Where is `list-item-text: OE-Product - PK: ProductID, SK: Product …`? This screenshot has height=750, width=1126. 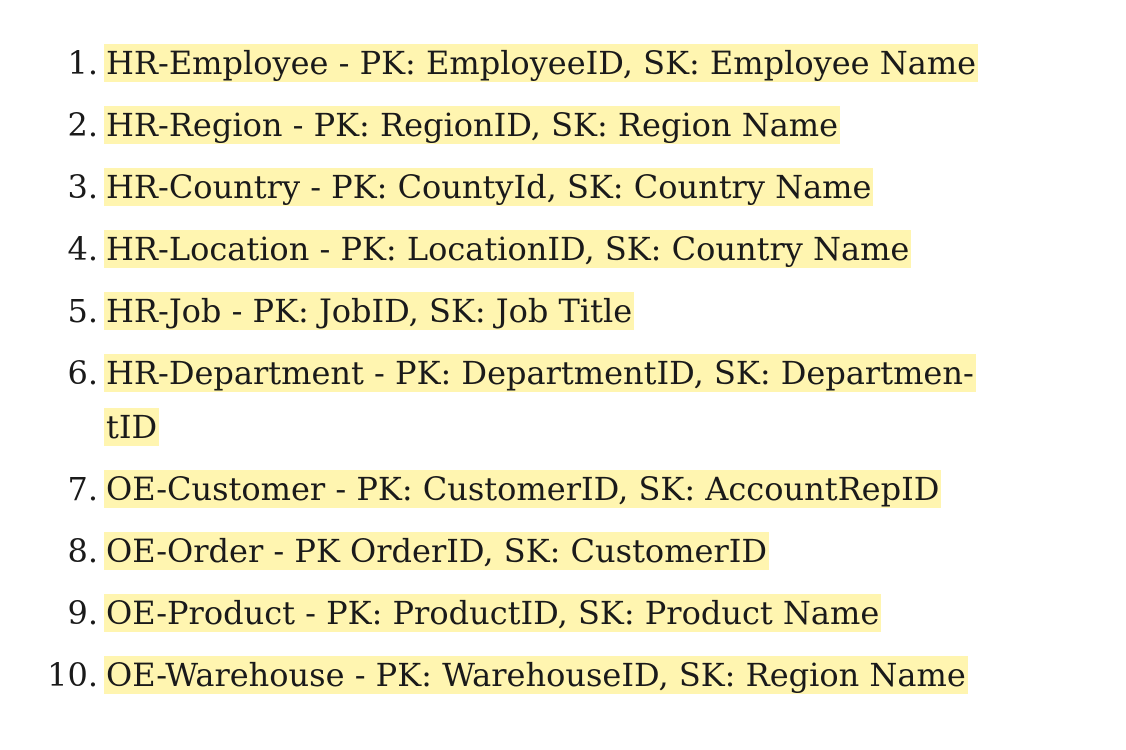
list-item-text: OE-Product - PK: ProductID, SK: Product … is located at coordinates (493, 613).